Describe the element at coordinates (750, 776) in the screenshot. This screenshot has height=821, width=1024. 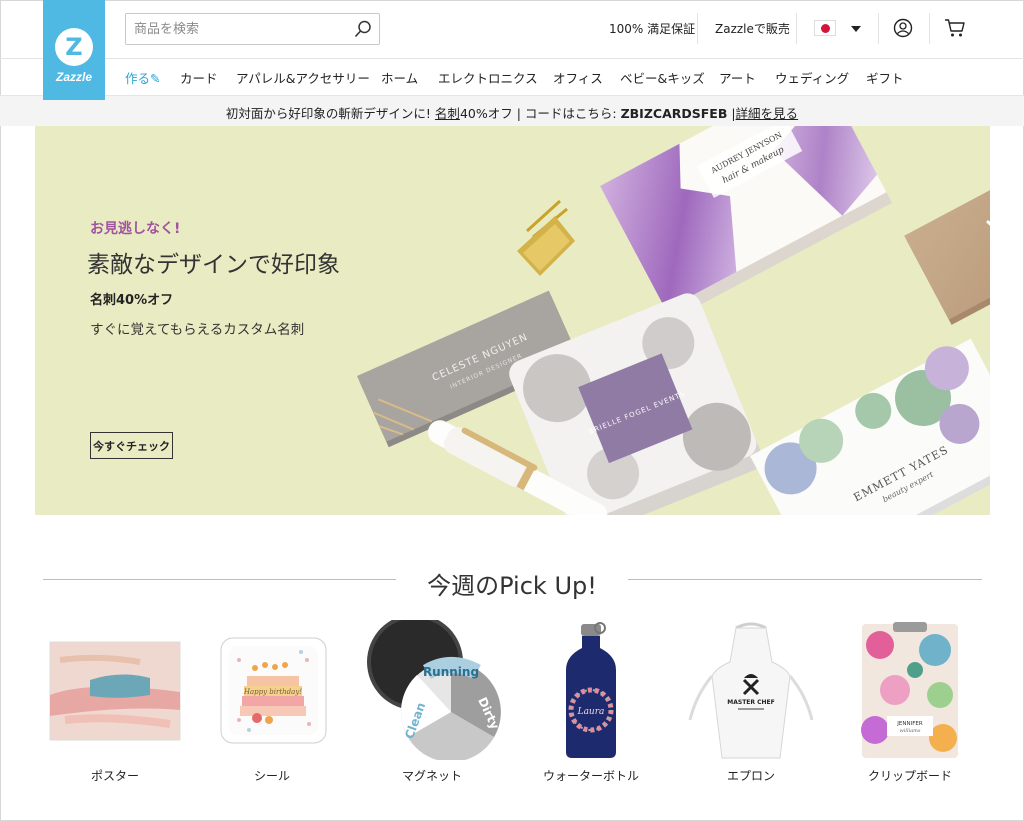
I see `product-label: エプロン` at that location.